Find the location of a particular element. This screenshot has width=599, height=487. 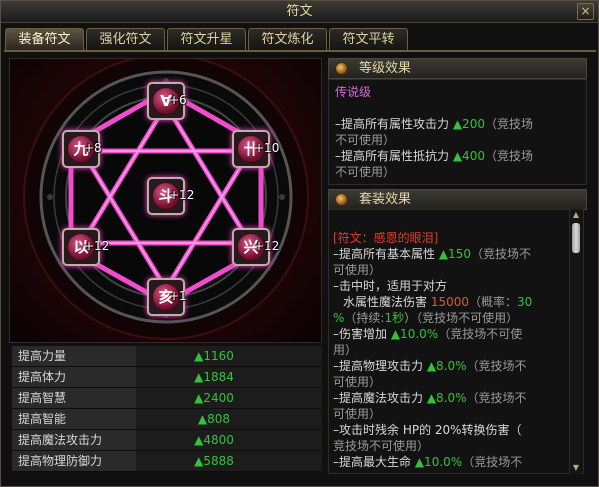

rune-slot-upper-left: 九 +8 is located at coordinates (82, 149).